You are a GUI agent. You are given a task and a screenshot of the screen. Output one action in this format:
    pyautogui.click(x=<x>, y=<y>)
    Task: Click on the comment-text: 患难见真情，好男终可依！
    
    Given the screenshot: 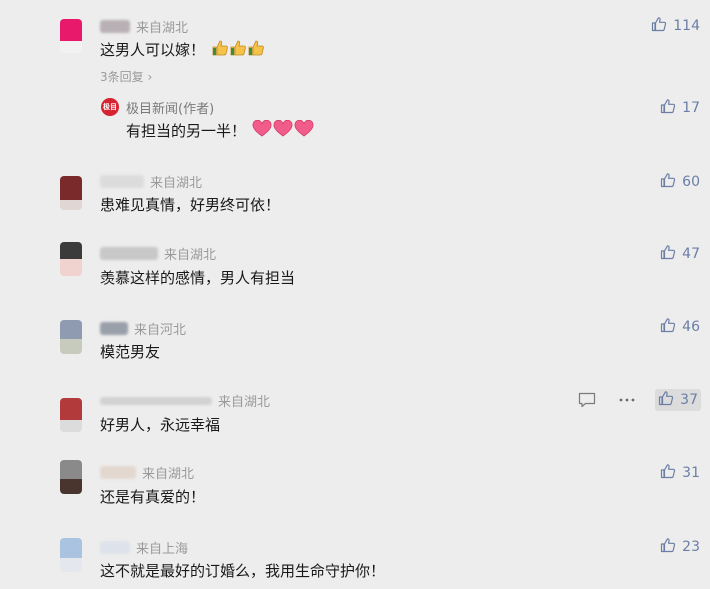 What is the action you would take?
    pyautogui.click(x=190, y=205)
    